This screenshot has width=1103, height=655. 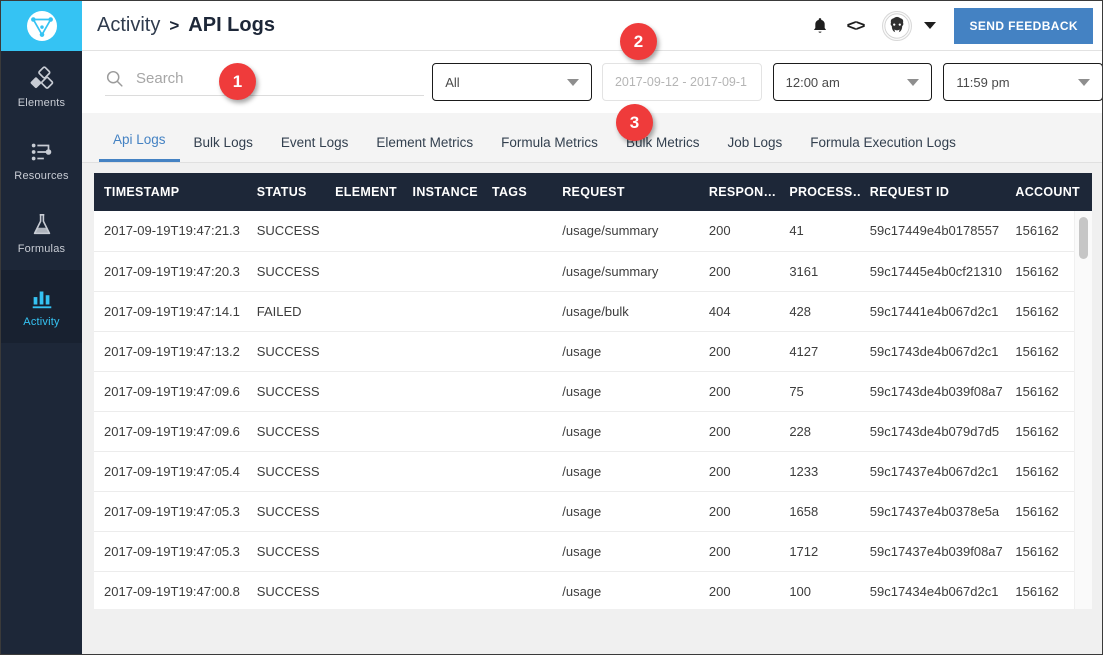 I want to click on table-scrollbar, so click(x=1083, y=410).